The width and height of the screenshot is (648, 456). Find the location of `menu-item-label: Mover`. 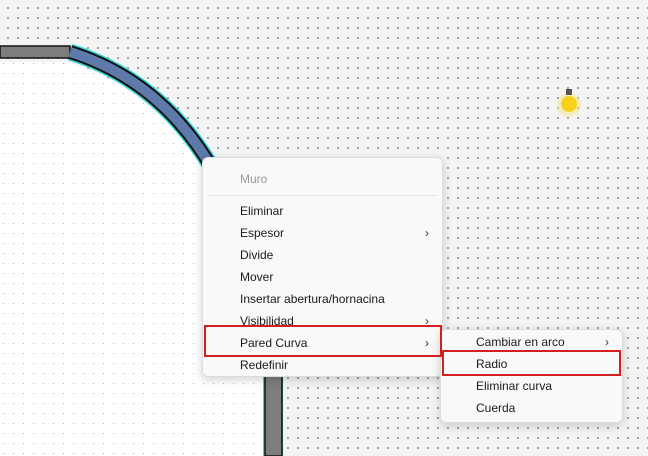

menu-item-label: Mover is located at coordinates (257, 277).